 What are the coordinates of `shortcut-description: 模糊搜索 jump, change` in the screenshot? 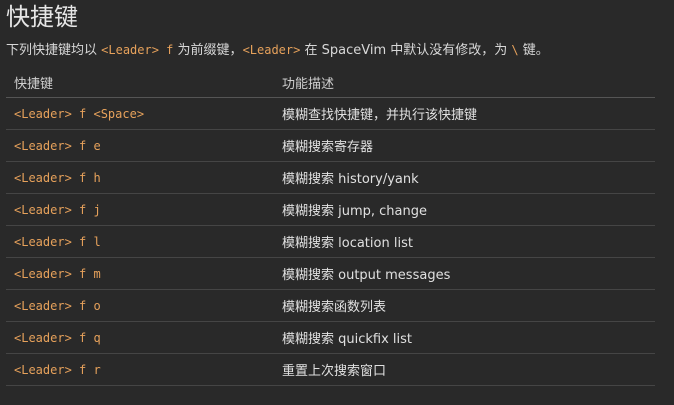 It's located at (464, 209).